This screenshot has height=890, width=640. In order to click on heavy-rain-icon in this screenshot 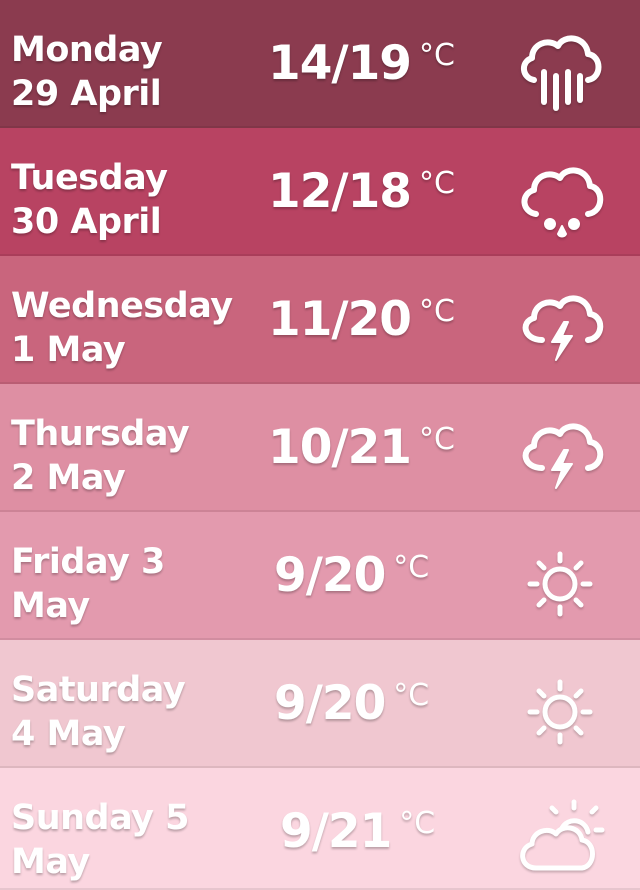, I will do `click(560, 68)`.